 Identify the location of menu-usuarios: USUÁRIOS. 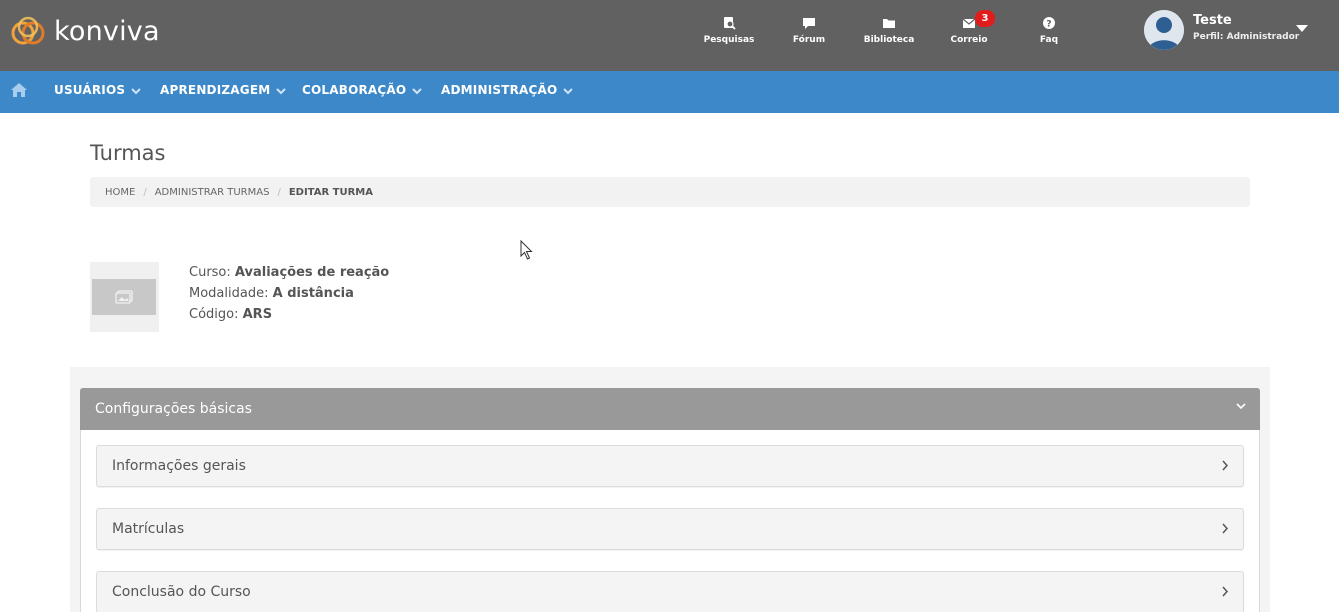
(97, 90).